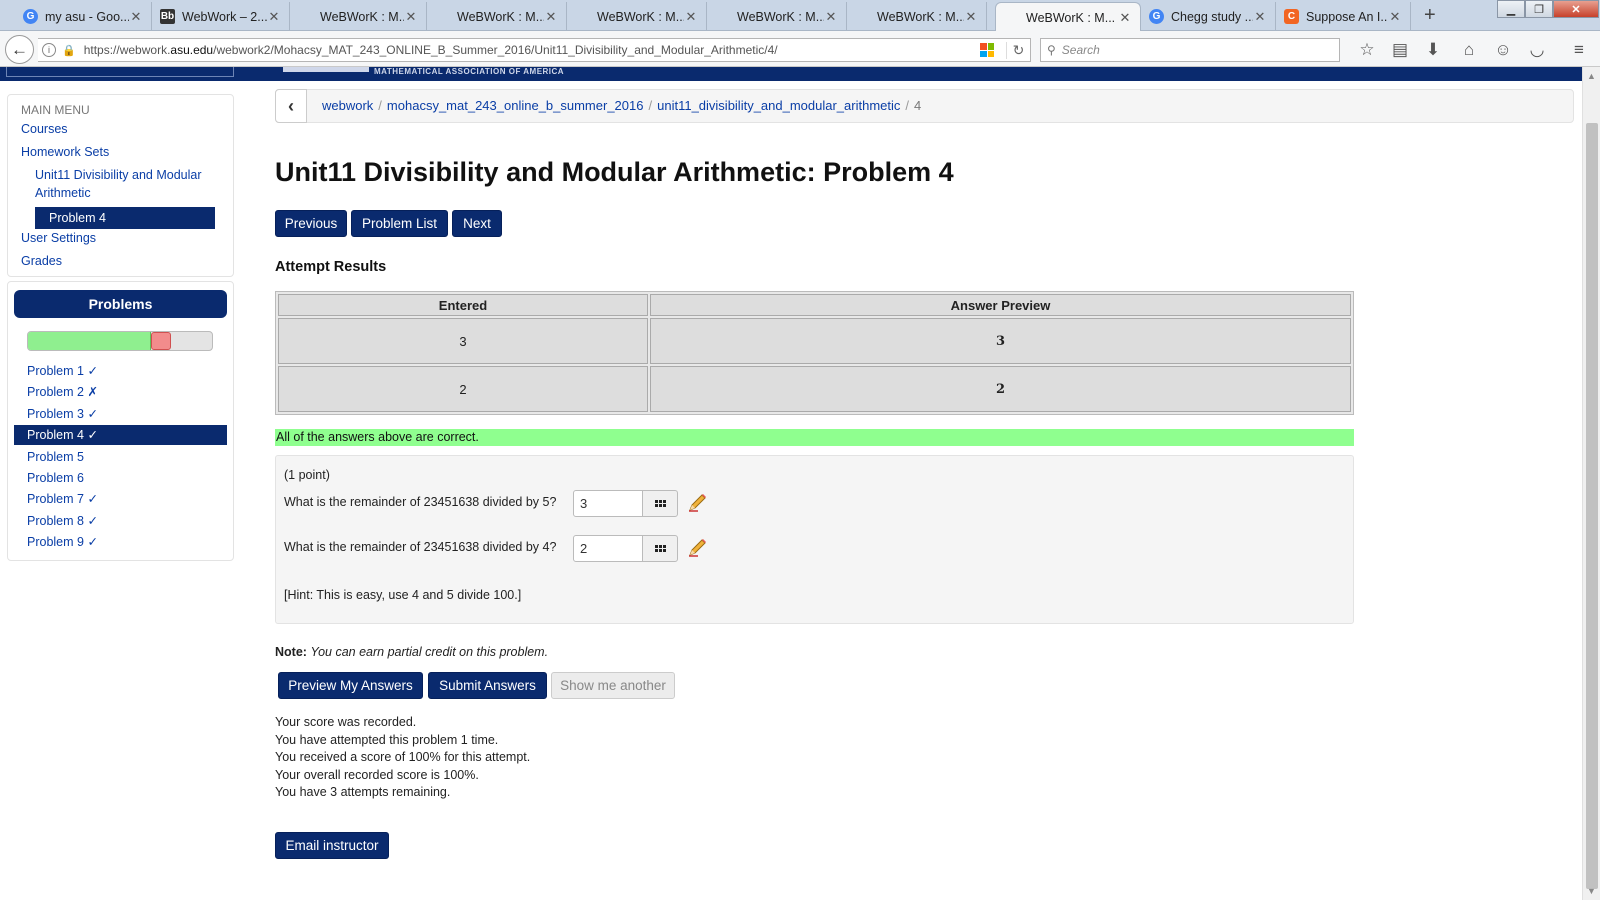  What do you see at coordinates (1503, 50) in the screenshot?
I see `chat-icon: ☺` at bounding box center [1503, 50].